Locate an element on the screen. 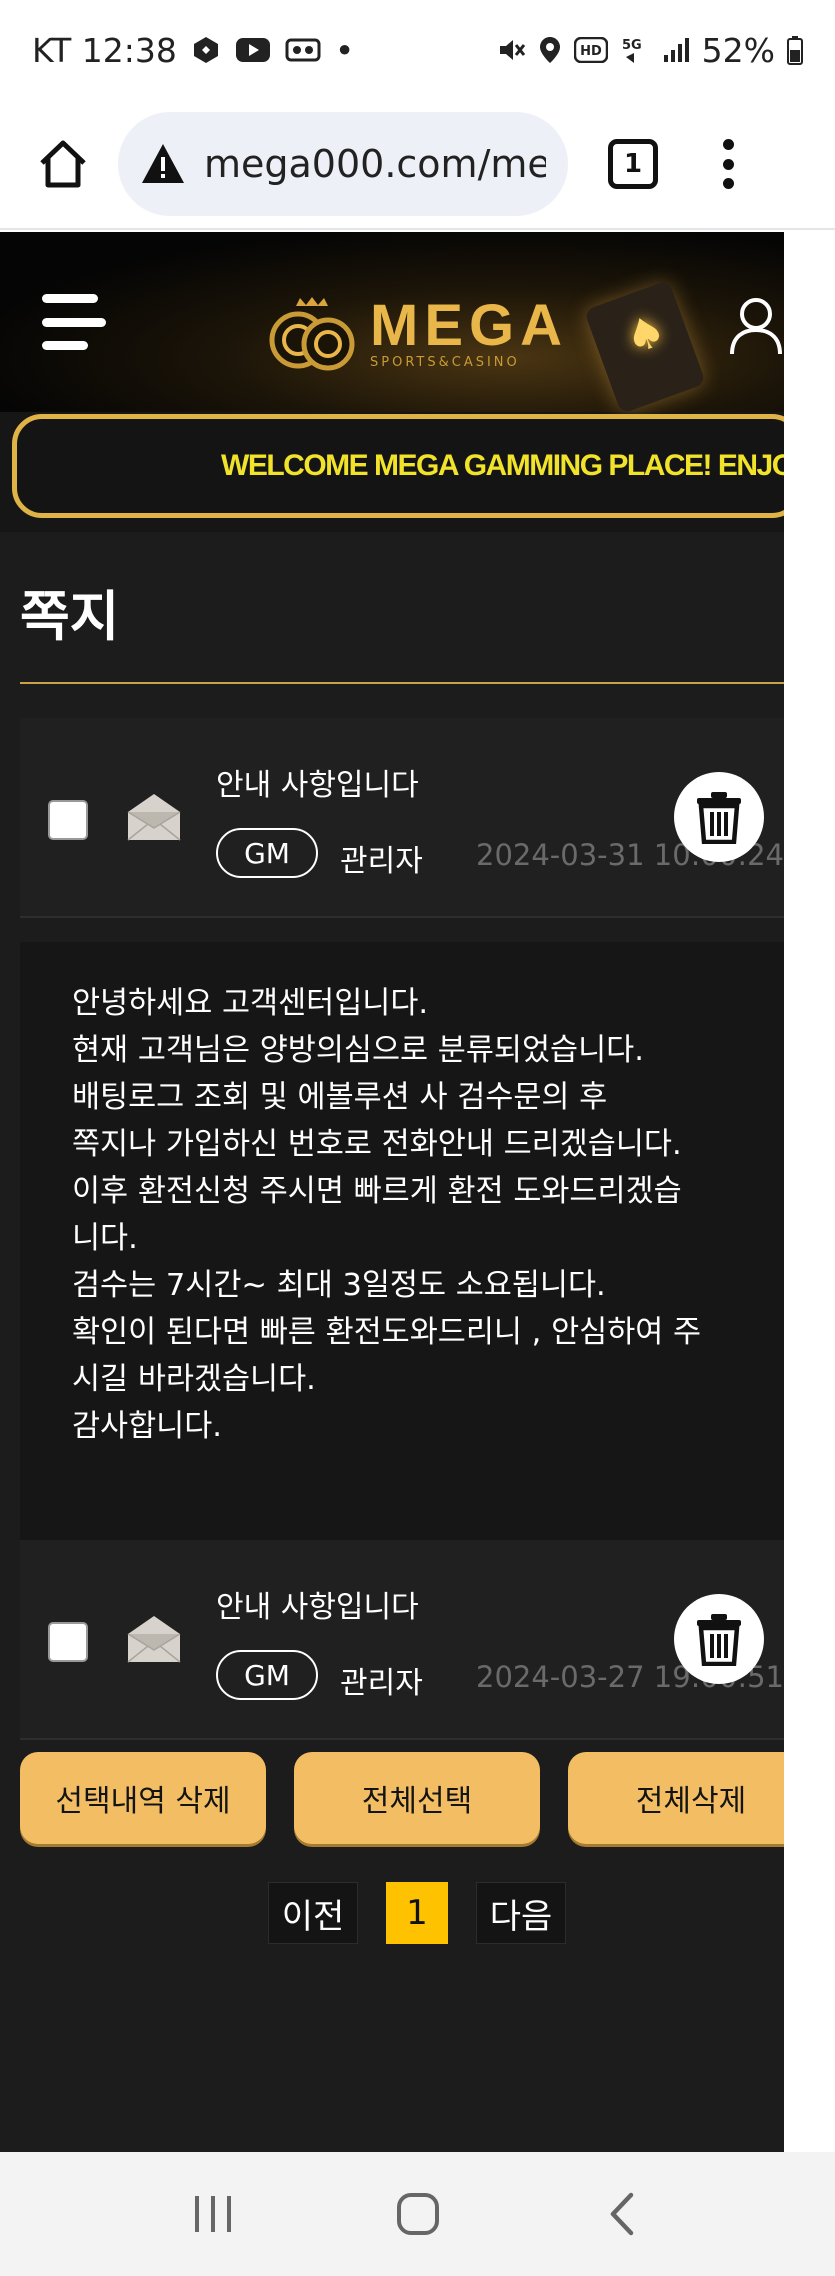 This screenshot has height=2276, width=835. message-line: 니다. is located at coordinates (105, 1238).